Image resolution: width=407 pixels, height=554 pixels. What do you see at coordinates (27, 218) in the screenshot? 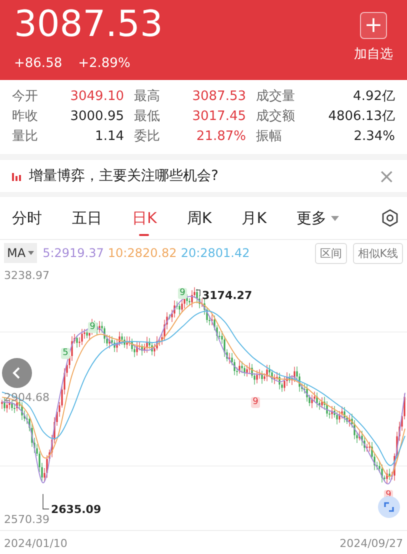
I see `period-tab: 分时` at bounding box center [27, 218].